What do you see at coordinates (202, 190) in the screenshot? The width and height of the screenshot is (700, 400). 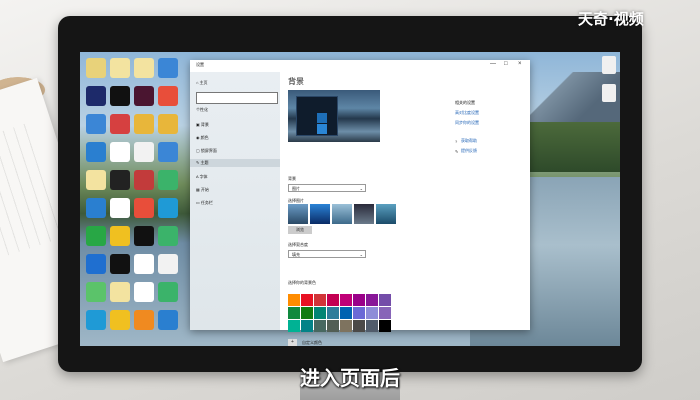 I see `nav-item-start: ▦ 开始` at bounding box center [202, 190].